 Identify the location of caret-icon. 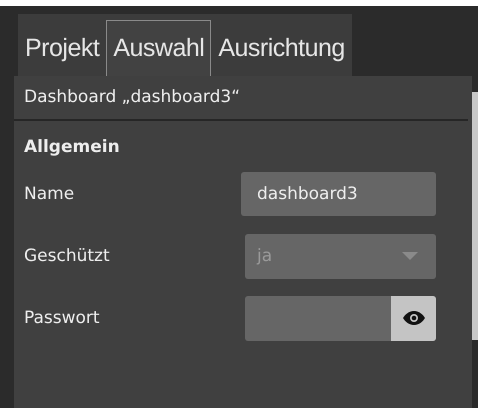
(410, 256).